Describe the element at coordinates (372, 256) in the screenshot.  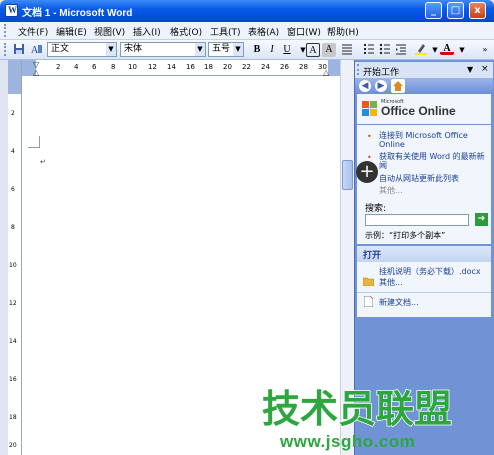
I see `open-section-title: 打开` at that location.